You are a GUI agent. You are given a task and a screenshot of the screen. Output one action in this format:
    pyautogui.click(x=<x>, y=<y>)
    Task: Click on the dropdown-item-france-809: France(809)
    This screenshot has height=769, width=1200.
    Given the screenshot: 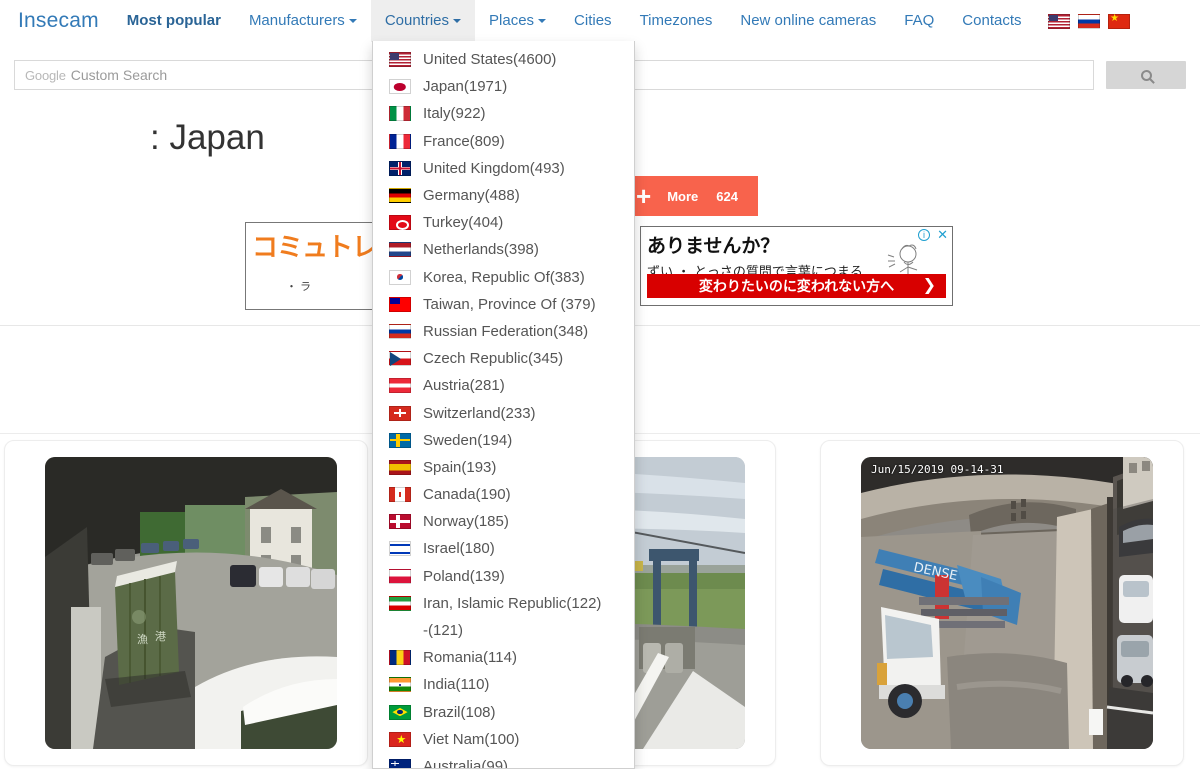 What is the action you would take?
    pyautogui.click(x=503, y=141)
    